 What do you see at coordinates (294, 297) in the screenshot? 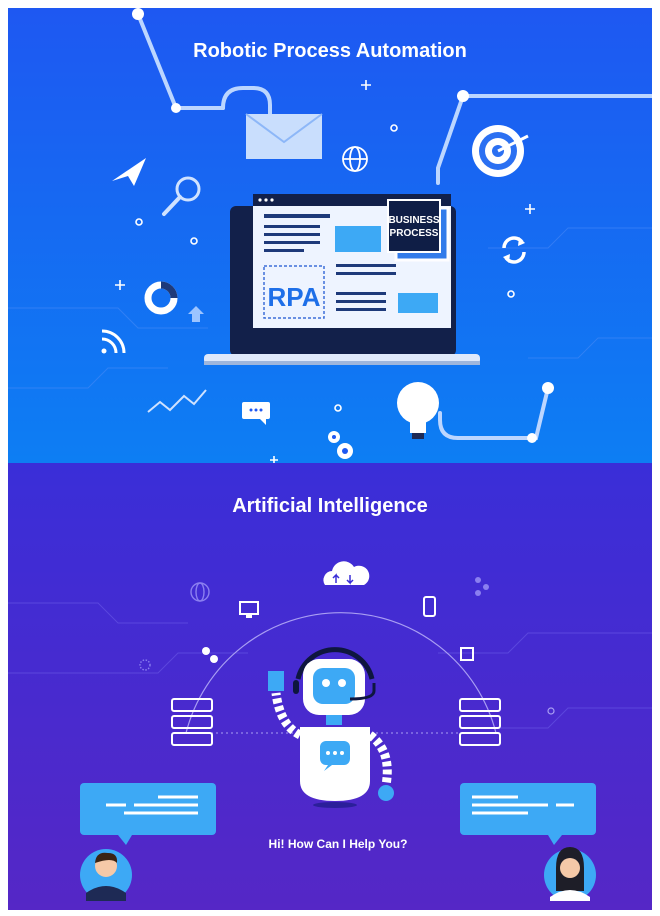
I see `rpa-badge: RPA` at bounding box center [294, 297].